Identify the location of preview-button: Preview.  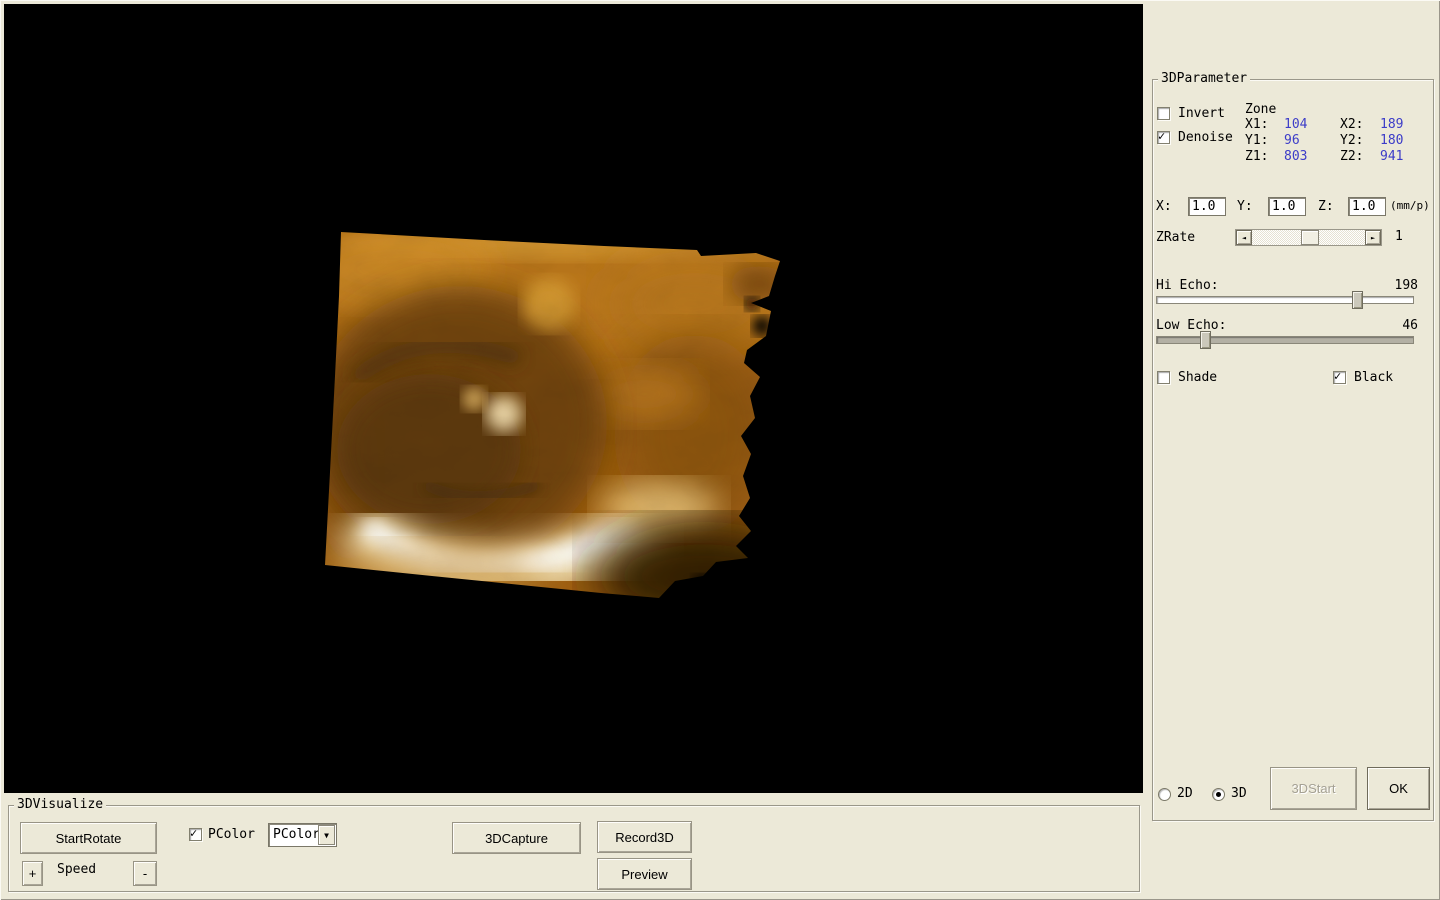
(644, 874).